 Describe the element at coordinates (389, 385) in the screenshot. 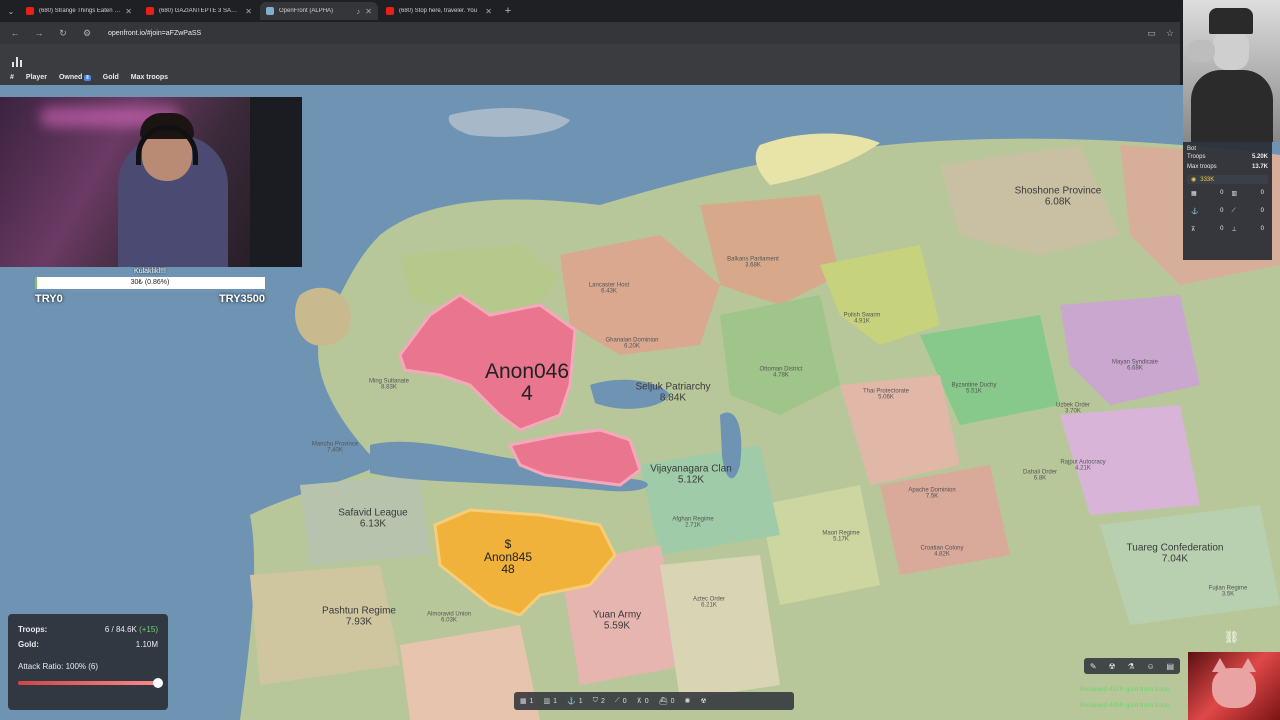

I see `region-label: Ming Sultanate 8.83K` at that location.